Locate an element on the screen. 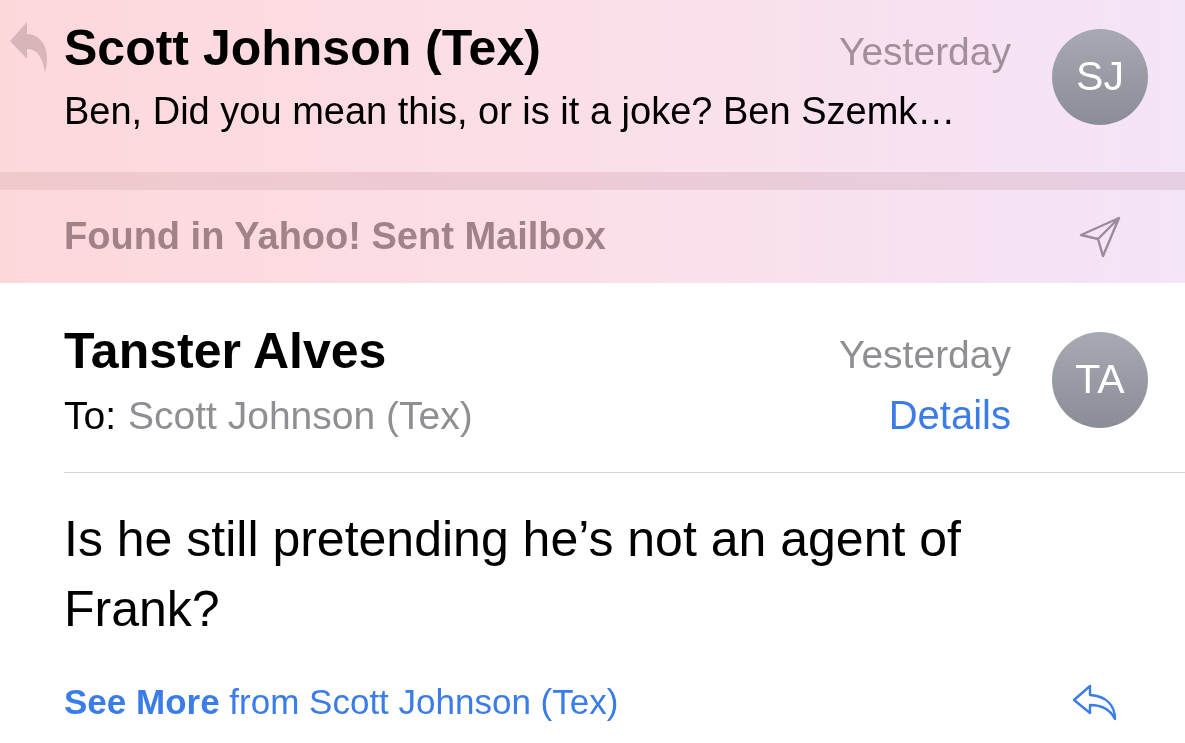  see-more-link: See More from Scott Johnson (Tex) is located at coordinates (341, 702).